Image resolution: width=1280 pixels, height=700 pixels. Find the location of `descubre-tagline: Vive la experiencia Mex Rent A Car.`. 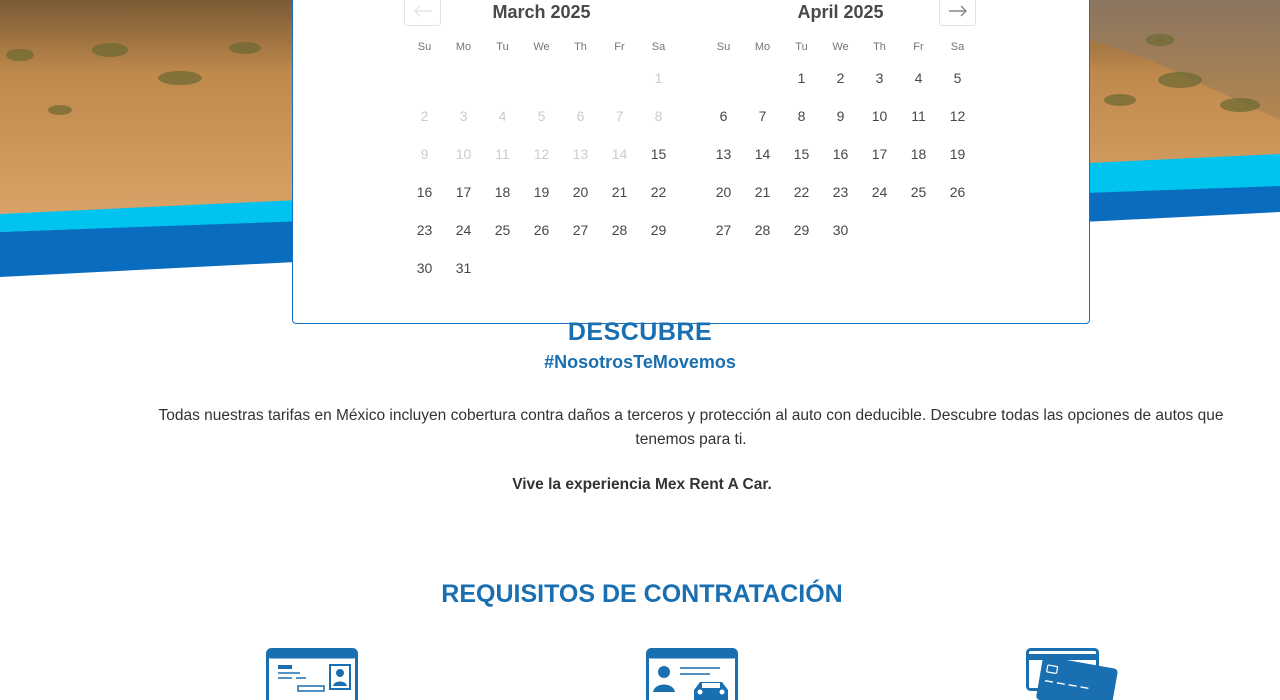

descubre-tagline: Vive la experiencia Mex Rent A Car. is located at coordinates (642, 484).